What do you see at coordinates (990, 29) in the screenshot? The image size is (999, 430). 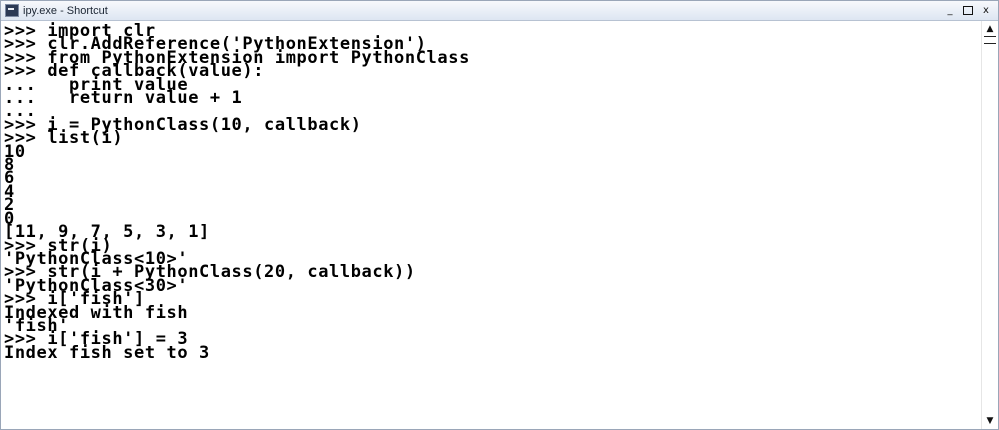 I see `scroll-up-arrow-icon: ▲` at bounding box center [990, 29].